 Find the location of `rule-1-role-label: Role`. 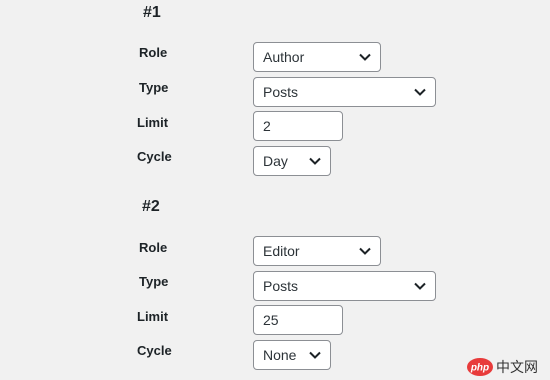

rule-1-role-label: Role is located at coordinates (153, 52).